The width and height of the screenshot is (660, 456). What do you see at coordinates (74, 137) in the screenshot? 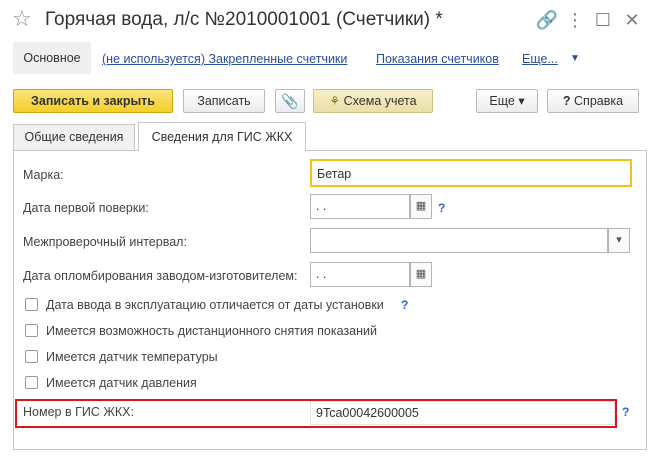
I see `tab-general-info: Общие сведения` at bounding box center [74, 137].